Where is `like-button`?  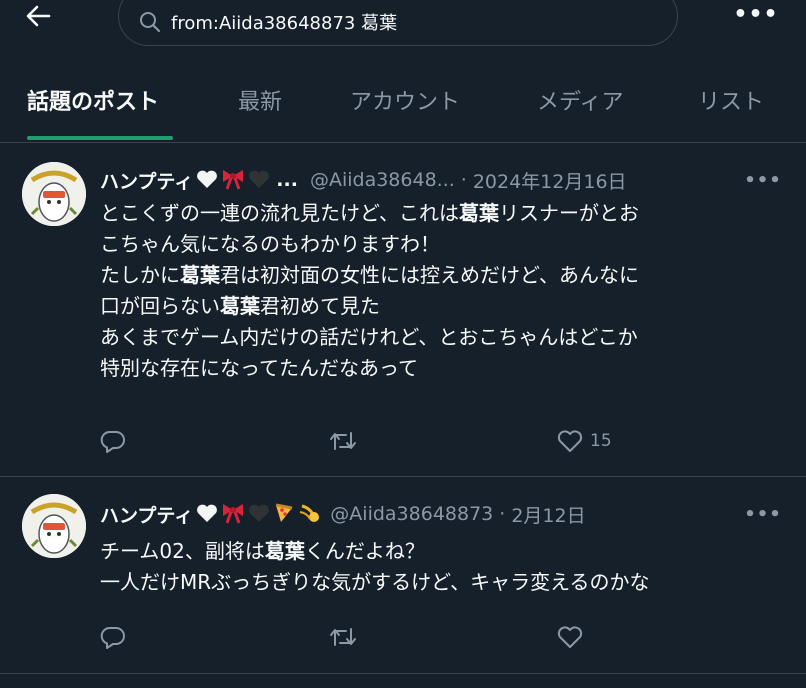
like-button is located at coordinates (570, 637).